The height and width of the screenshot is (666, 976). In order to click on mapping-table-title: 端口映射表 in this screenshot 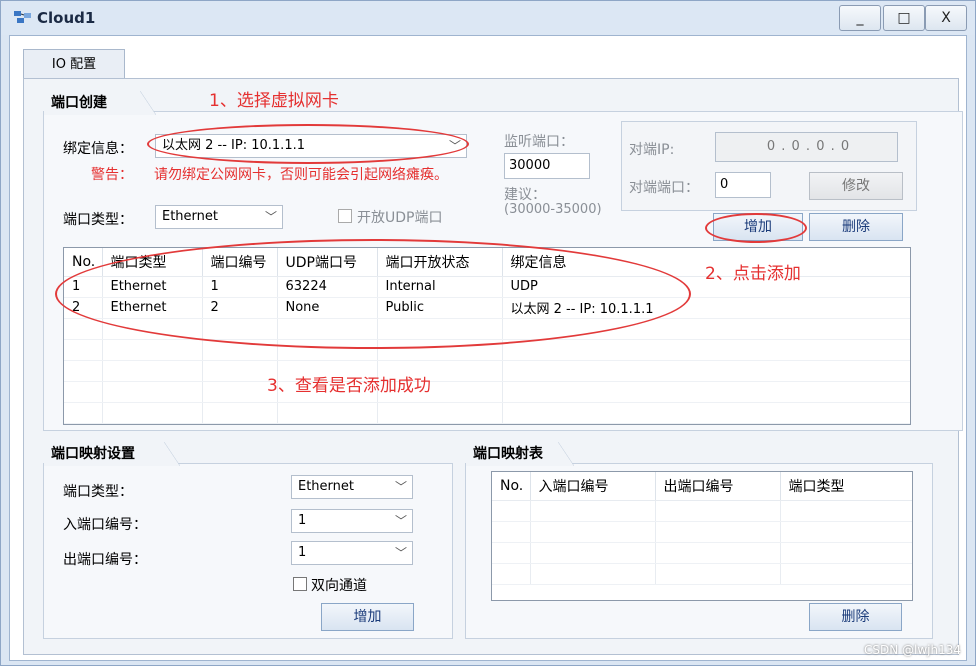, I will do `click(520, 454)`.